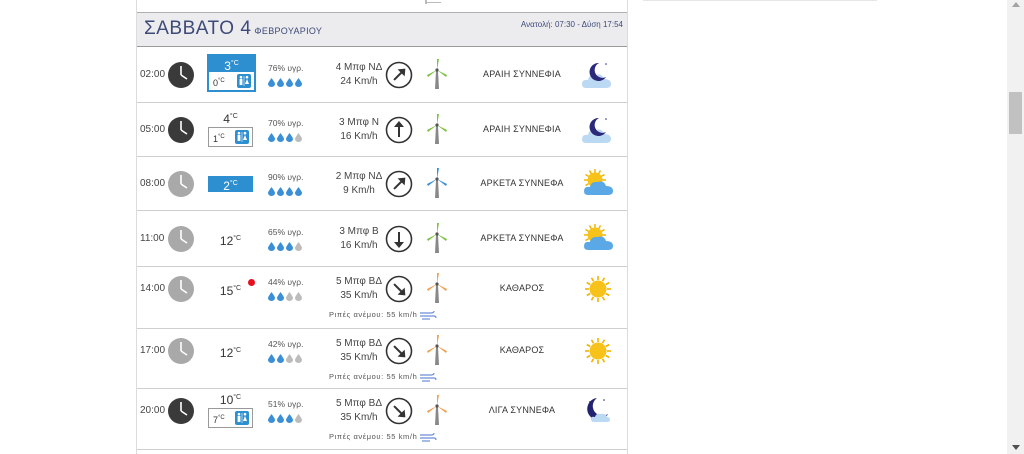 The height and width of the screenshot is (454, 1024). Describe the element at coordinates (286, 282) in the screenshot. I see `humidity-text: 44% υγρ.` at that location.